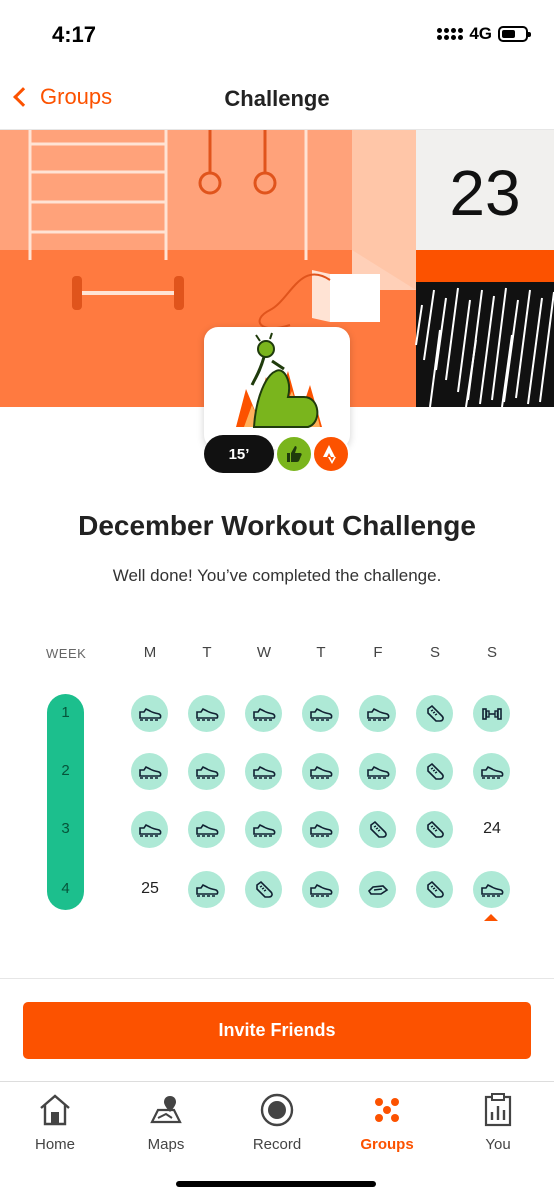 The height and width of the screenshot is (1200, 554). I want to click on tab-home: Home, so click(55, 1121).